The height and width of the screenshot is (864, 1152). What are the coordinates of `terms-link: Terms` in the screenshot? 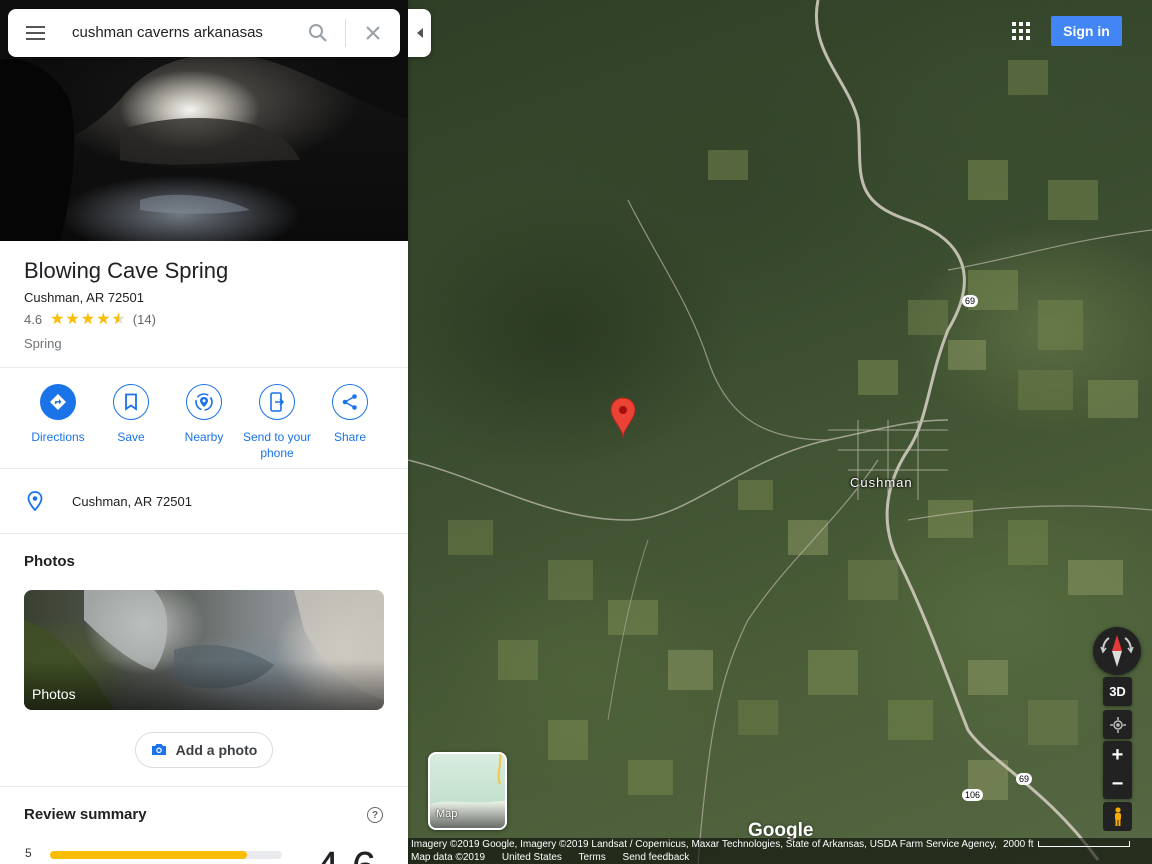 It's located at (592, 857).